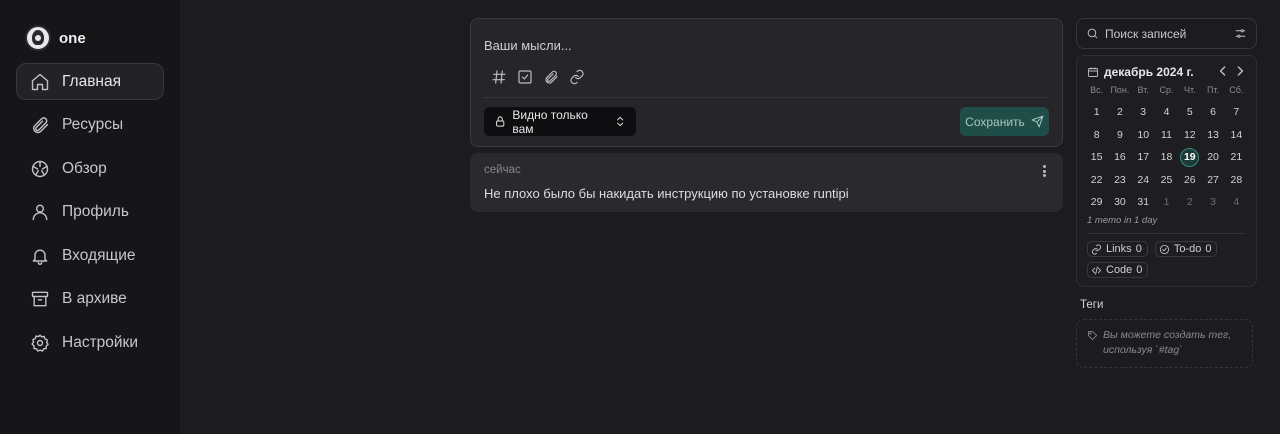 This screenshot has height=434, width=1280. What do you see at coordinates (1140, 72) in the screenshot?
I see `calendar-header: декабрь 2024 г.` at bounding box center [1140, 72].